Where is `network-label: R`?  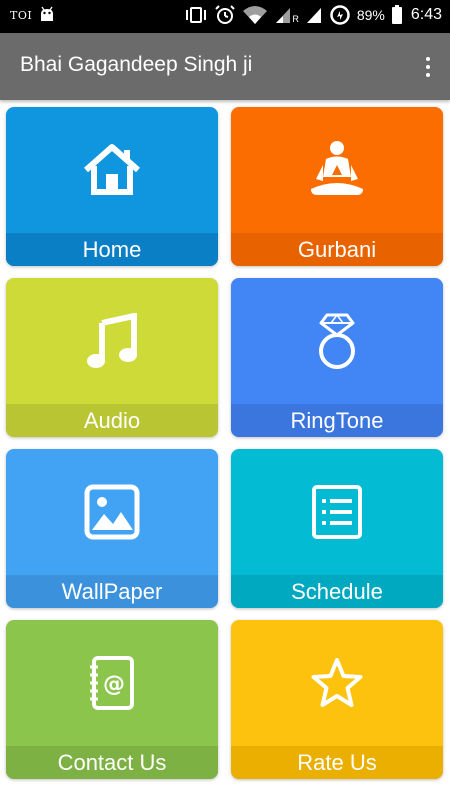 network-label: R is located at coordinates (295, 19).